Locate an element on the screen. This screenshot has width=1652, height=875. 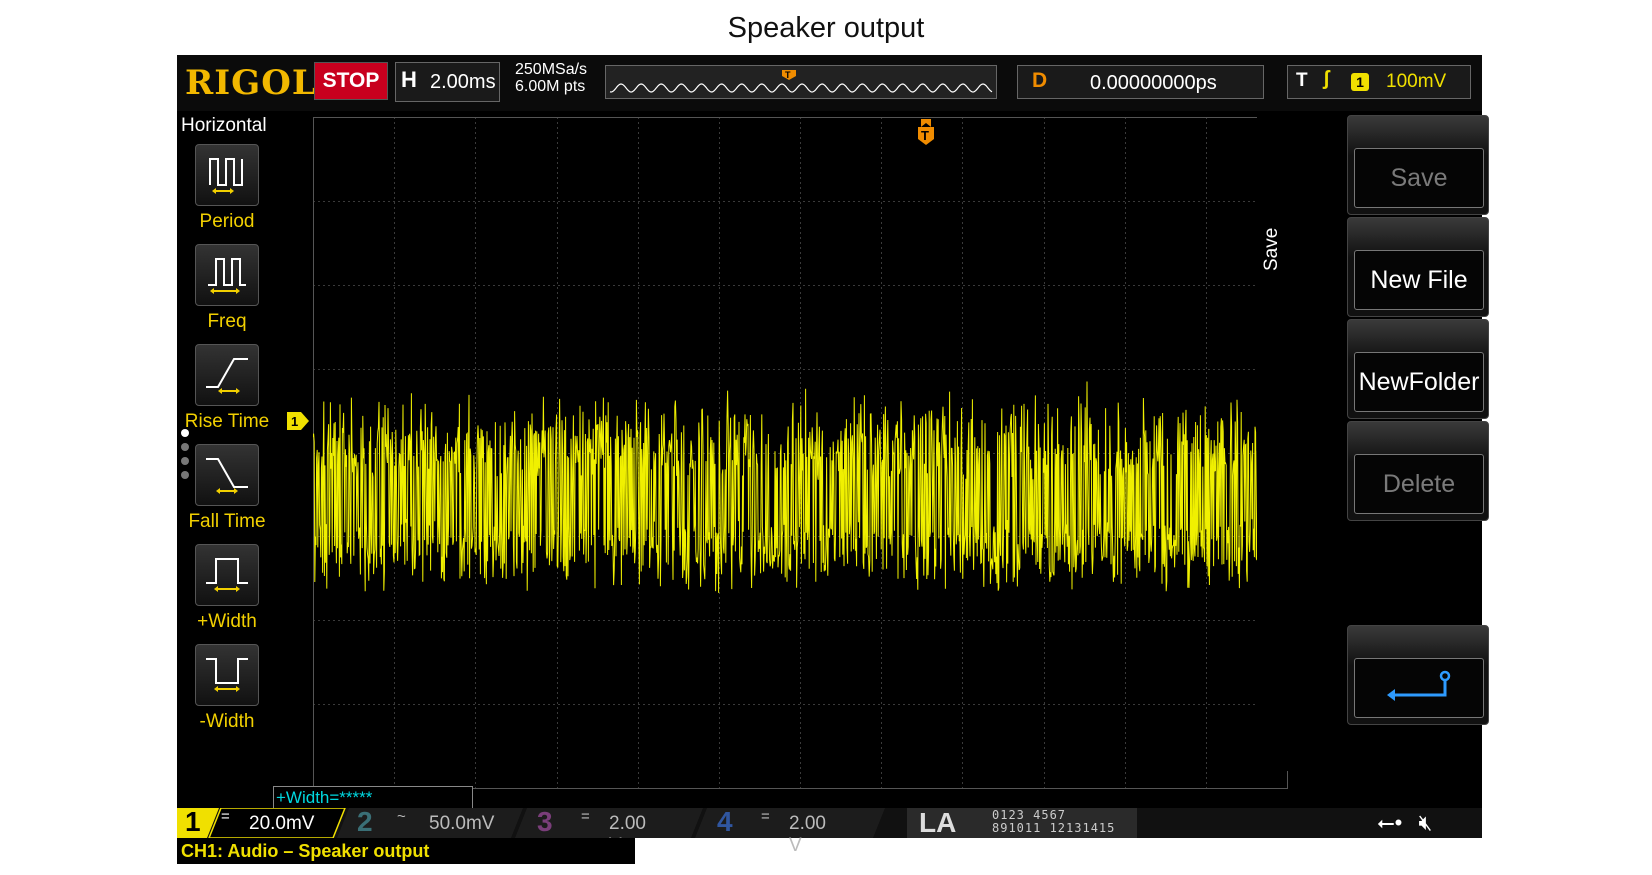
horizontal-delay: D 0.00000000ps is located at coordinates (1140, 82).